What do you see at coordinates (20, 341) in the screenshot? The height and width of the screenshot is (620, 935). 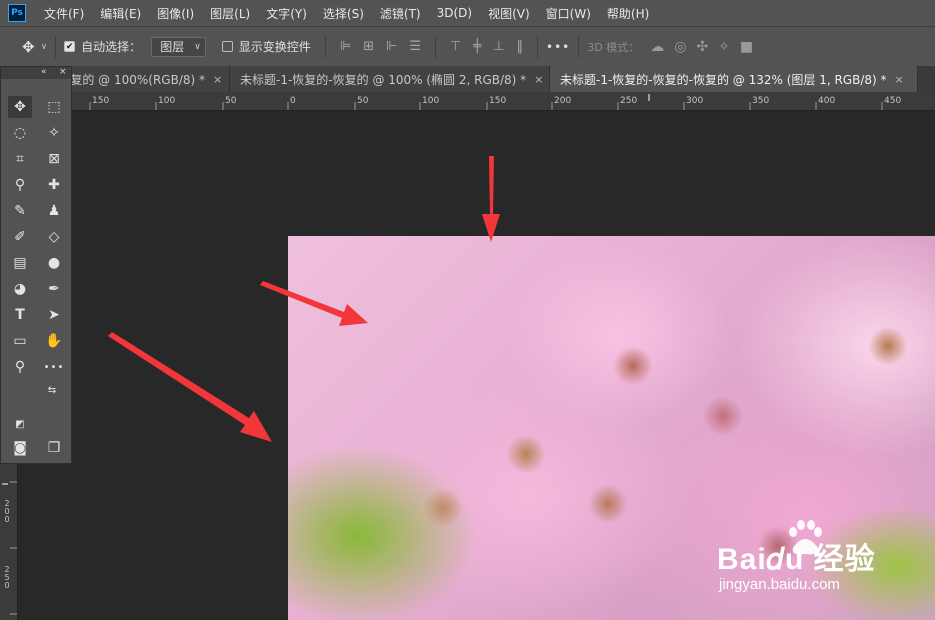 I see `rectangle-tool-icon: ▭` at bounding box center [20, 341].